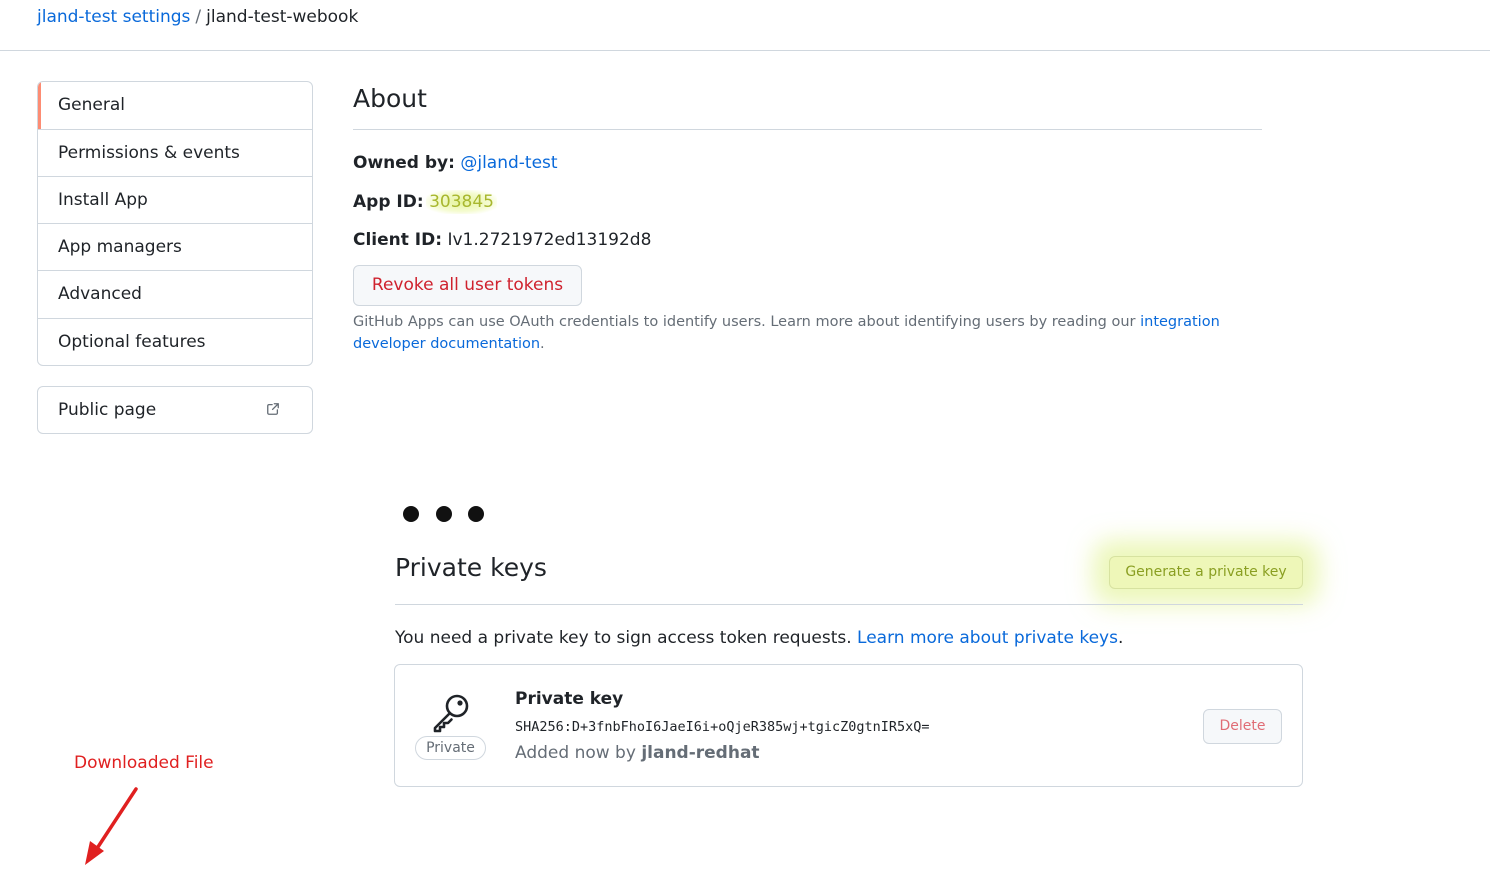  What do you see at coordinates (461, 202) in the screenshot?
I see `app-id-value: 303845` at bounding box center [461, 202].